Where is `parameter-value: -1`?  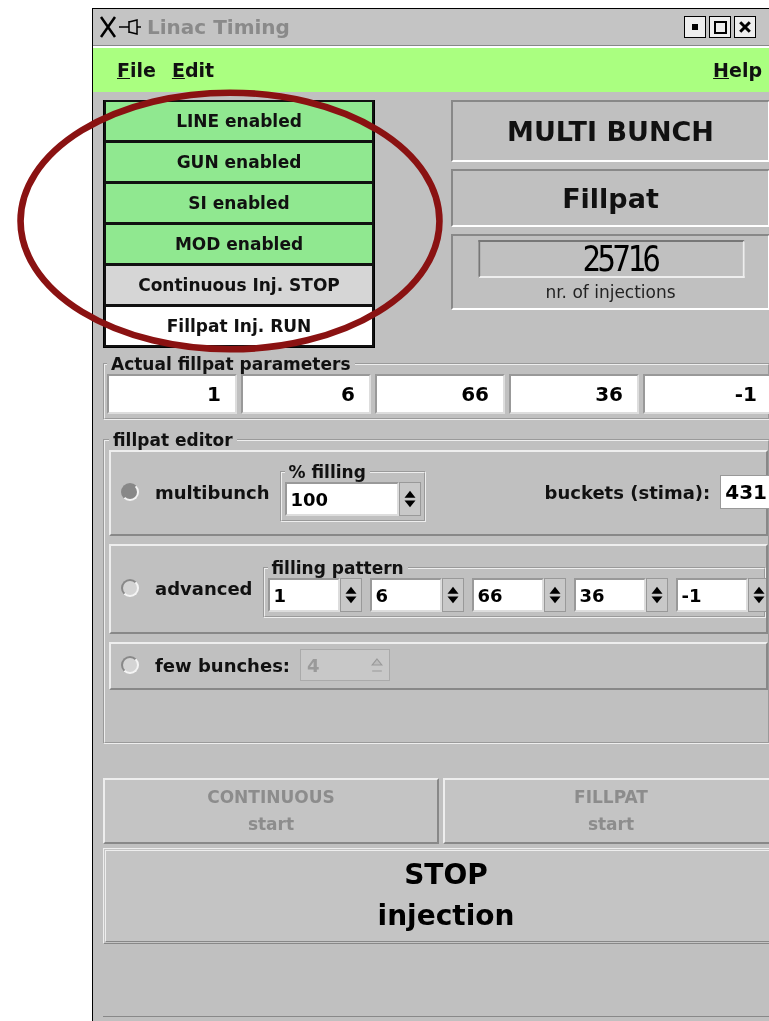 parameter-value: -1 is located at coordinates (706, 394).